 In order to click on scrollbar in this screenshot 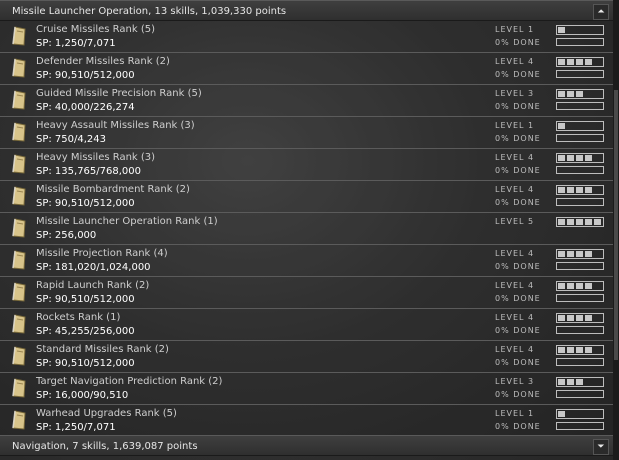, I will do `click(616, 230)`.